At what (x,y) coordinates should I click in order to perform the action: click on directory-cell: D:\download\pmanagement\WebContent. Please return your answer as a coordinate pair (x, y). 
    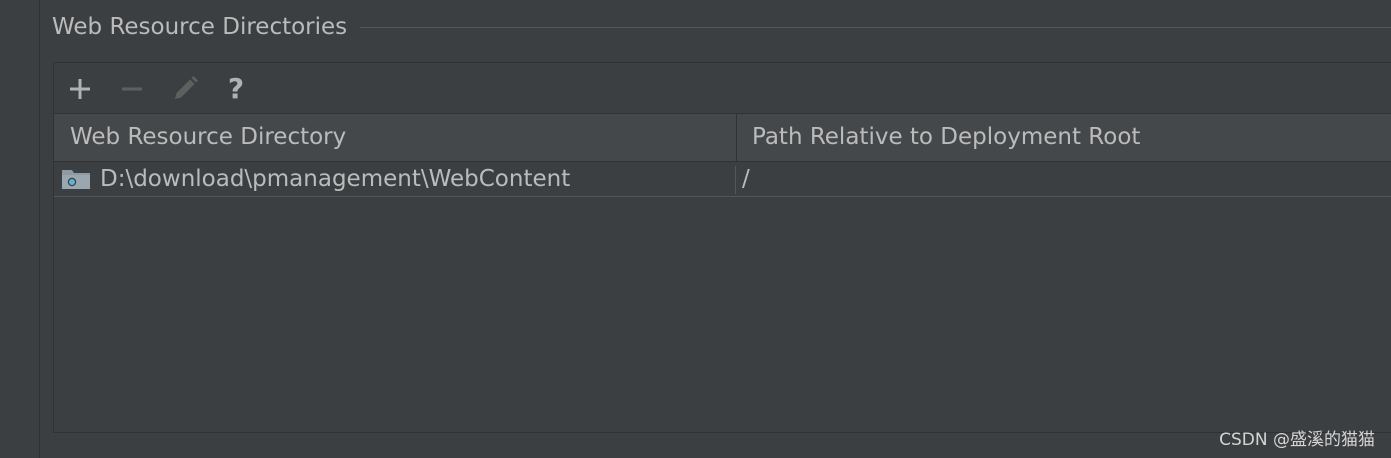
    Looking at the image, I should click on (335, 179).